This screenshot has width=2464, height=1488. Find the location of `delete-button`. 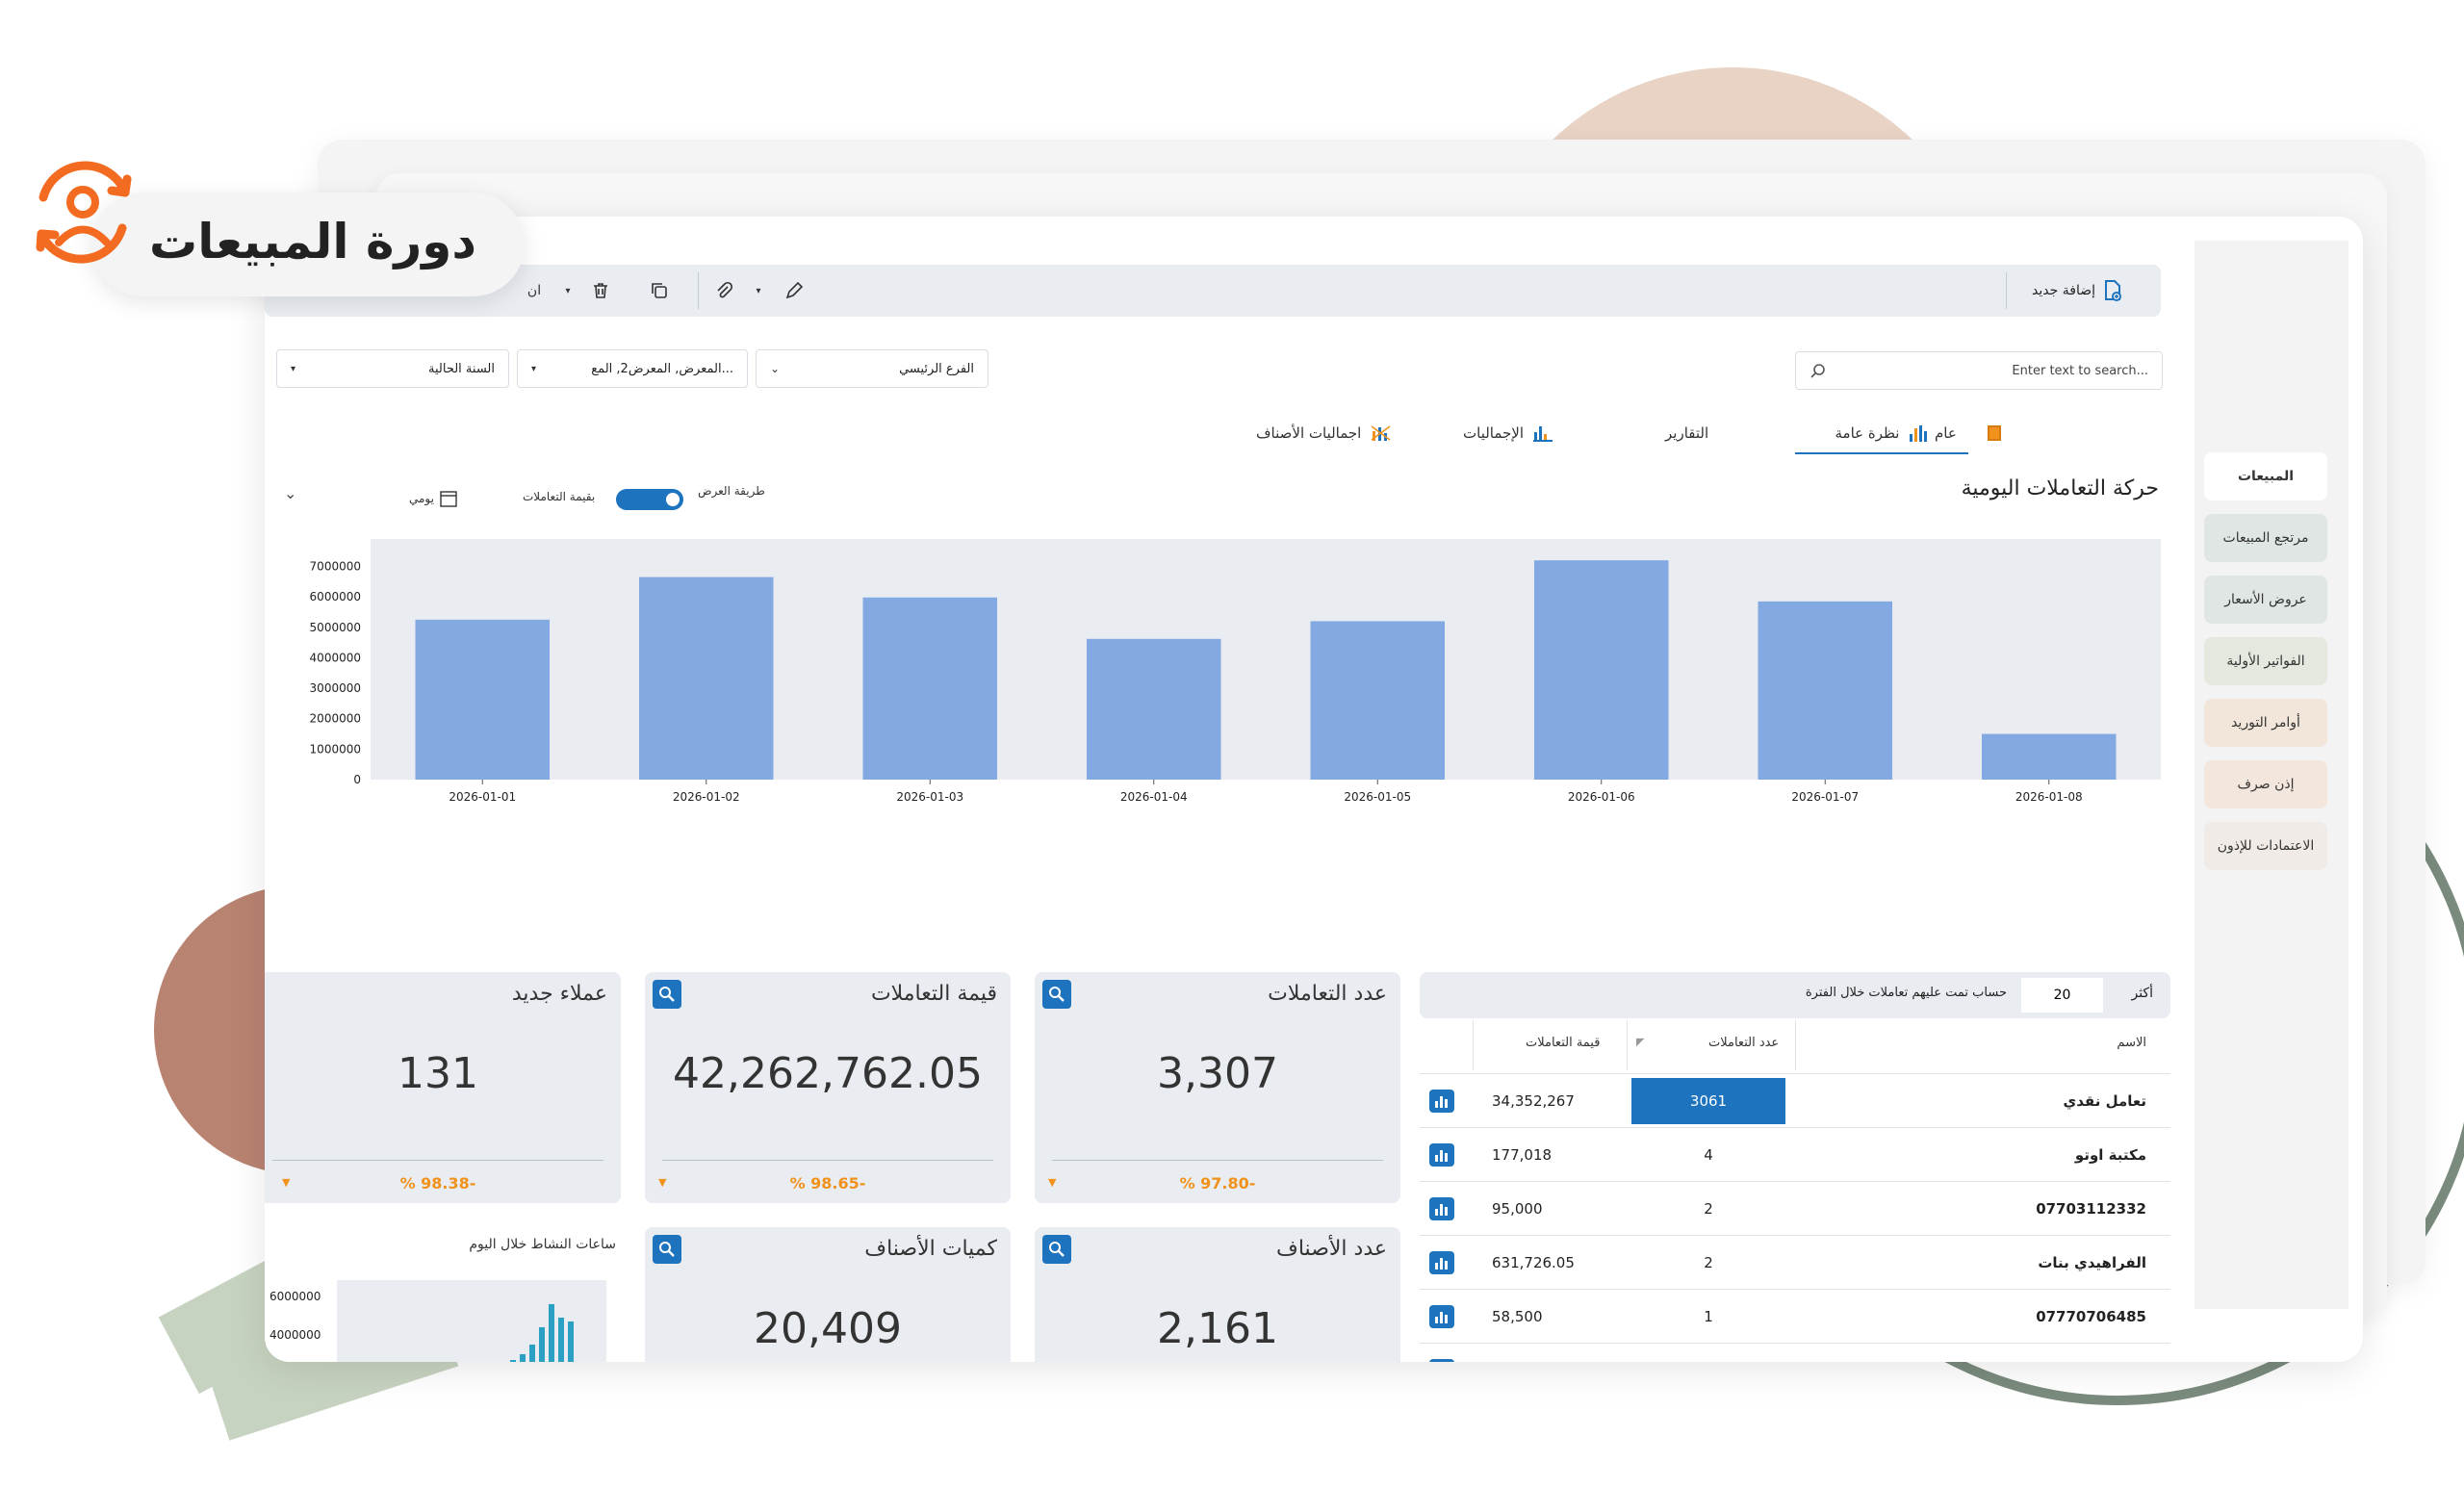

delete-button is located at coordinates (600, 291).